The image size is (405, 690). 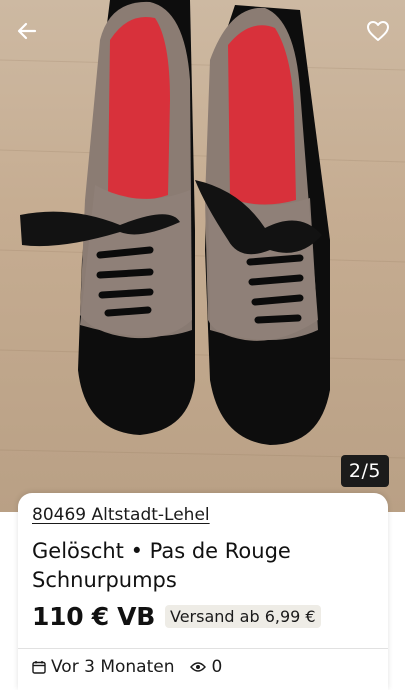 What do you see at coordinates (121, 515) in the screenshot?
I see `location-link: 80469 Altstadt-Lehel` at bounding box center [121, 515].